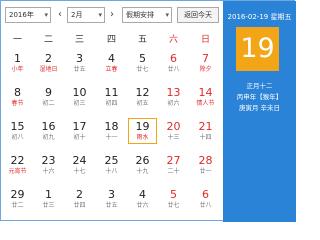 The width and height of the screenshot is (320, 240). I want to click on day-cell: 13 初六, so click(173, 97).